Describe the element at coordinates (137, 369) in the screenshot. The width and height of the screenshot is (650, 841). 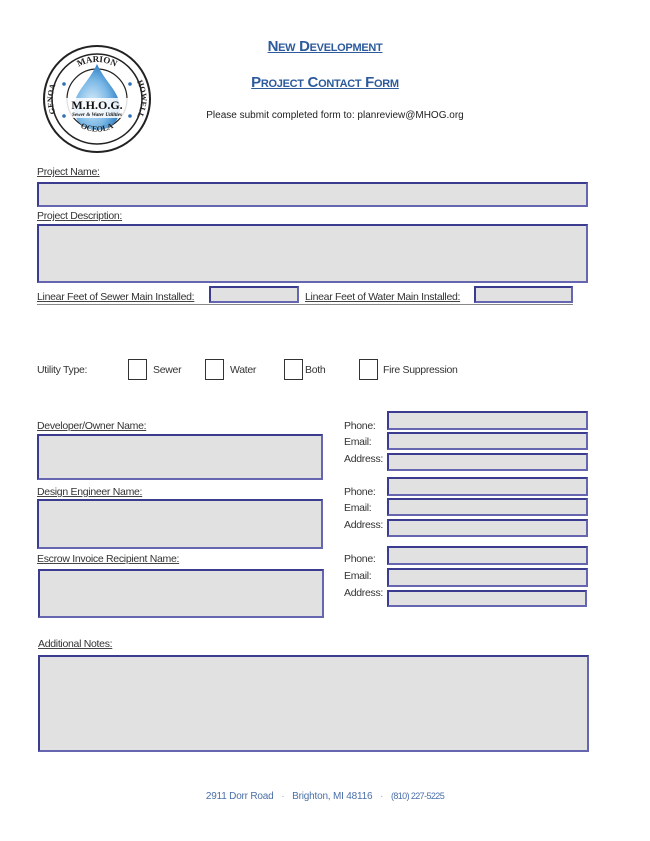
I see `utility-sewer-checkbox` at that location.